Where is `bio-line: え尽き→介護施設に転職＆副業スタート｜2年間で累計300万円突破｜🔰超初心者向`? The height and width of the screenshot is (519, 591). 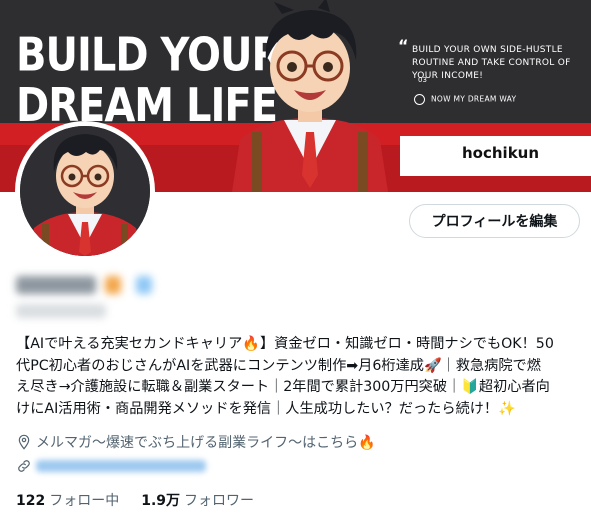 bio-line: え尽き→介護施設に転職＆副業スタート｜2年間で累計300万円突破｜🔰超初心者向 is located at coordinates (283, 387).